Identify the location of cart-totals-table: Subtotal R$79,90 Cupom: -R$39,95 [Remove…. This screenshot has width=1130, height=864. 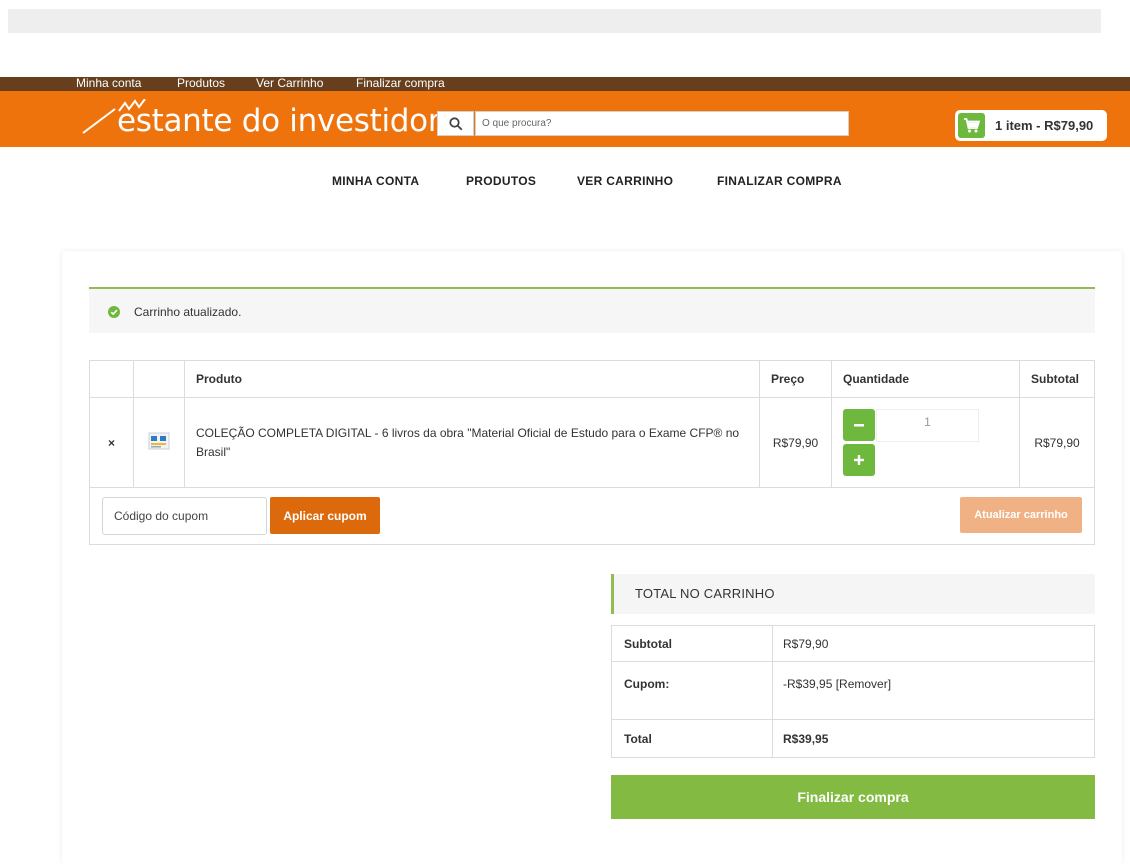
(853, 691).